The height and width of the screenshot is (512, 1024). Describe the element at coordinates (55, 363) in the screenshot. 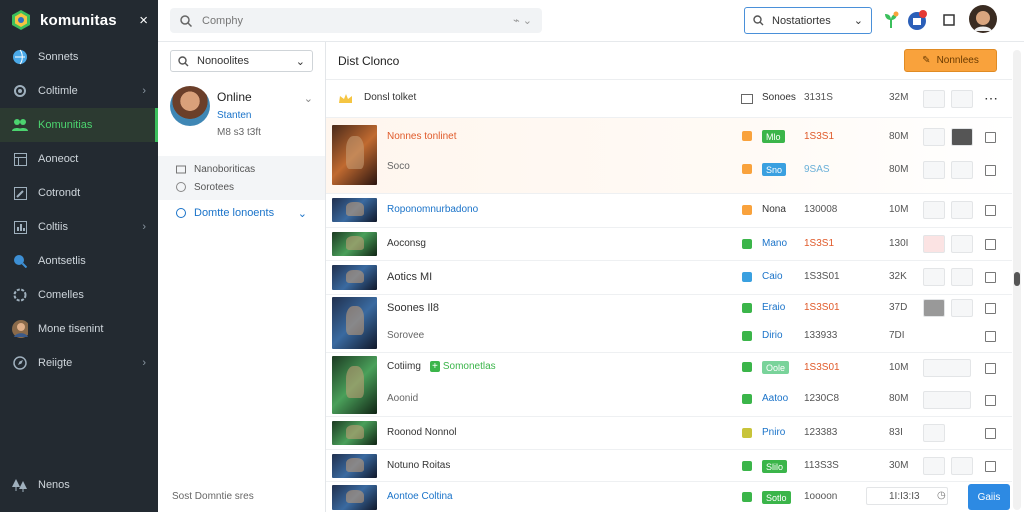

I see `sidebar-item-label: Reiigte` at that location.